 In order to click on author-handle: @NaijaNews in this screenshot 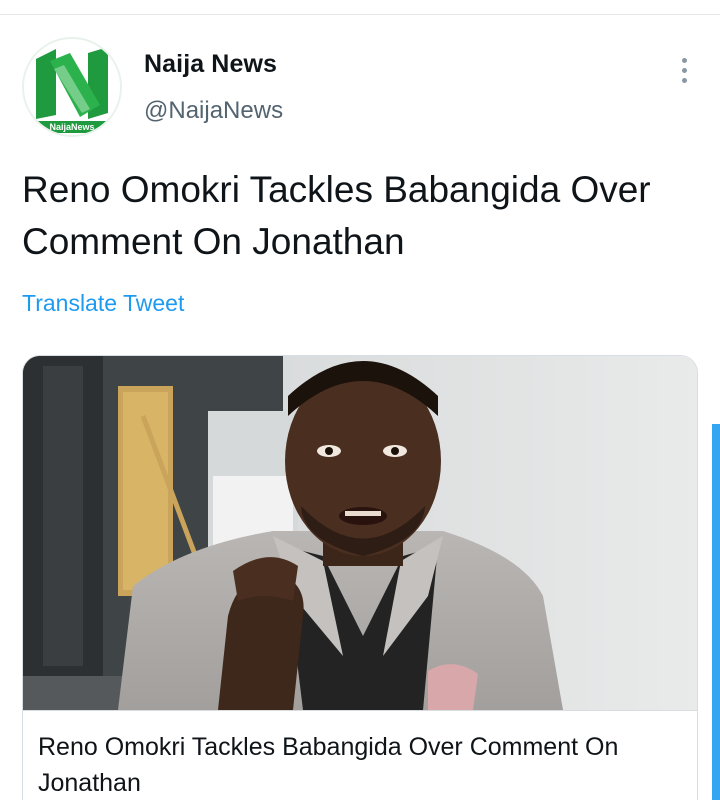, I will do `click(213, 111)`.